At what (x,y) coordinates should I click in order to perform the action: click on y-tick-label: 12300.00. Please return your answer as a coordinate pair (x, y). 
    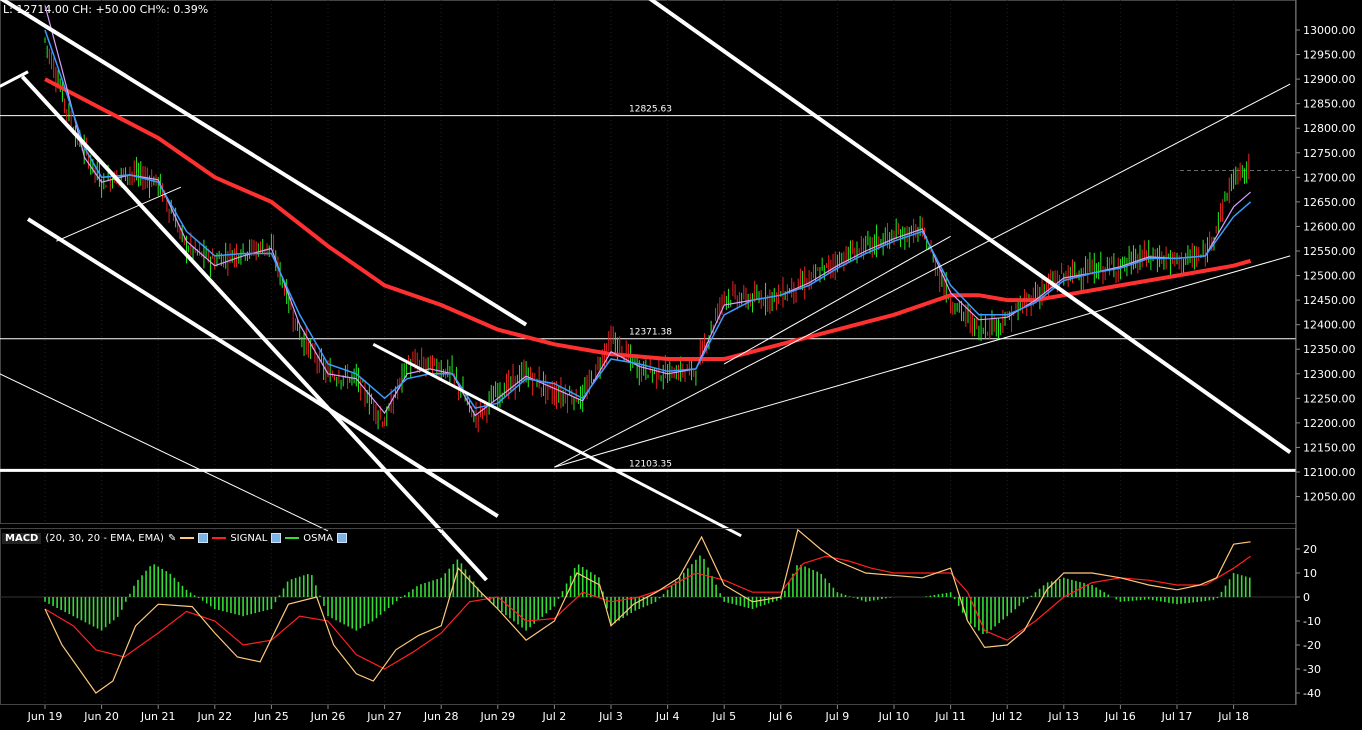
    Looking at the image, I should click on (1329, 374).